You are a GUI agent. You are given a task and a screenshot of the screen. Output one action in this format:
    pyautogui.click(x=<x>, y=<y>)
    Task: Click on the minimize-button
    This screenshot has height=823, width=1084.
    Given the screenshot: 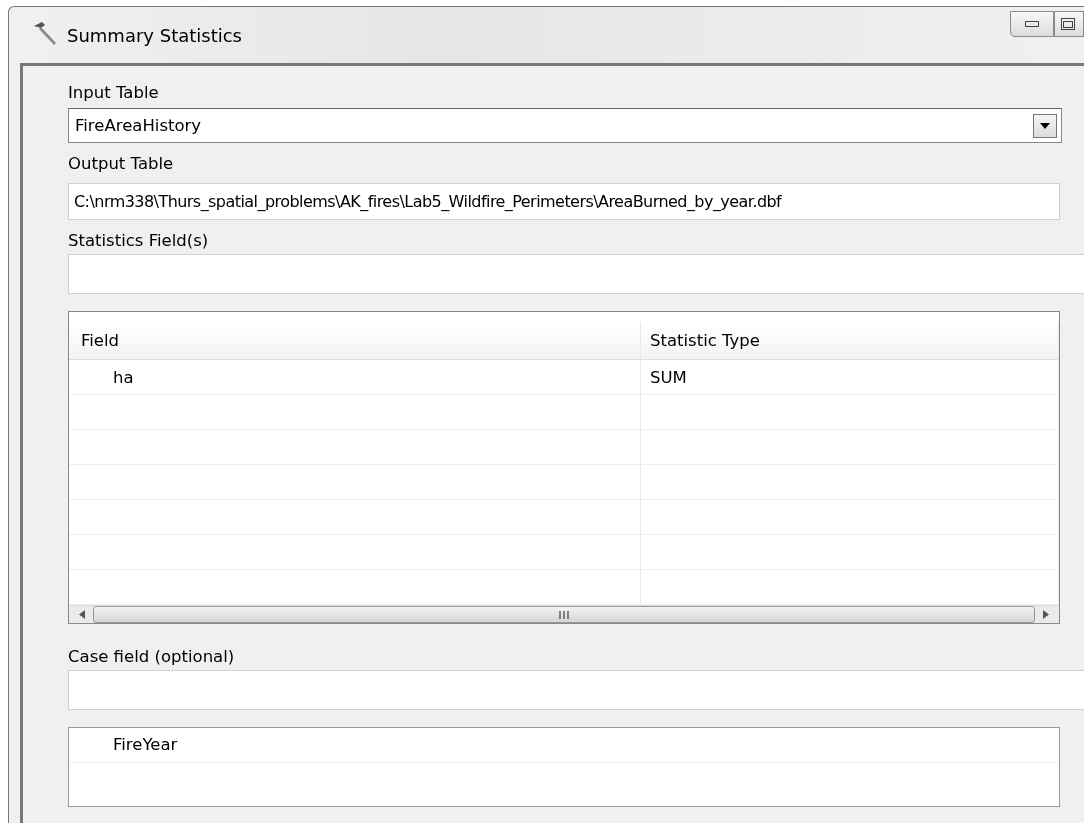 What is the action you would take?
    pyautogui.click(x=1032, y=24)
    